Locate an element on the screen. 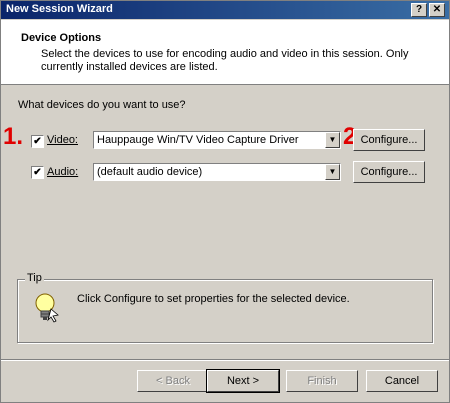  tip-group is located at coordinates (225, 311).